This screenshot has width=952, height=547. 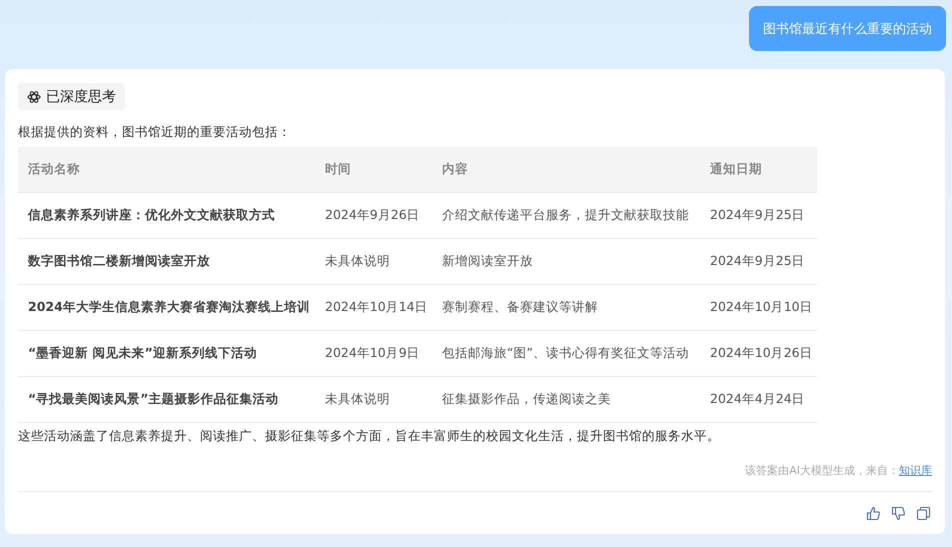 I want to click on table-cell: 征集摄影作品，传递阅读之美, so click(x=566, y=399).